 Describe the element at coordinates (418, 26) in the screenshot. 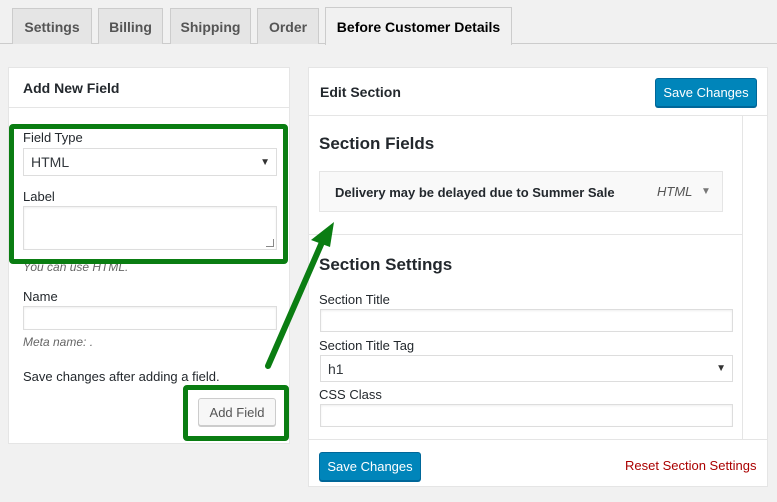

I see `tab-before-customer-details: Before Customer Details` at that location.